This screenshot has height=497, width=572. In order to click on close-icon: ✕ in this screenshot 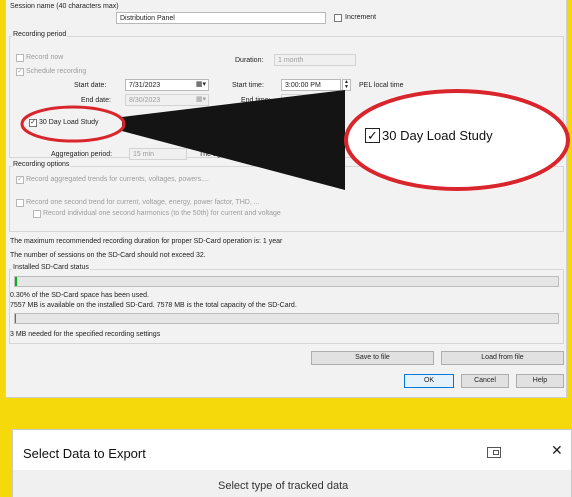, I will do `click(557, 450)`.